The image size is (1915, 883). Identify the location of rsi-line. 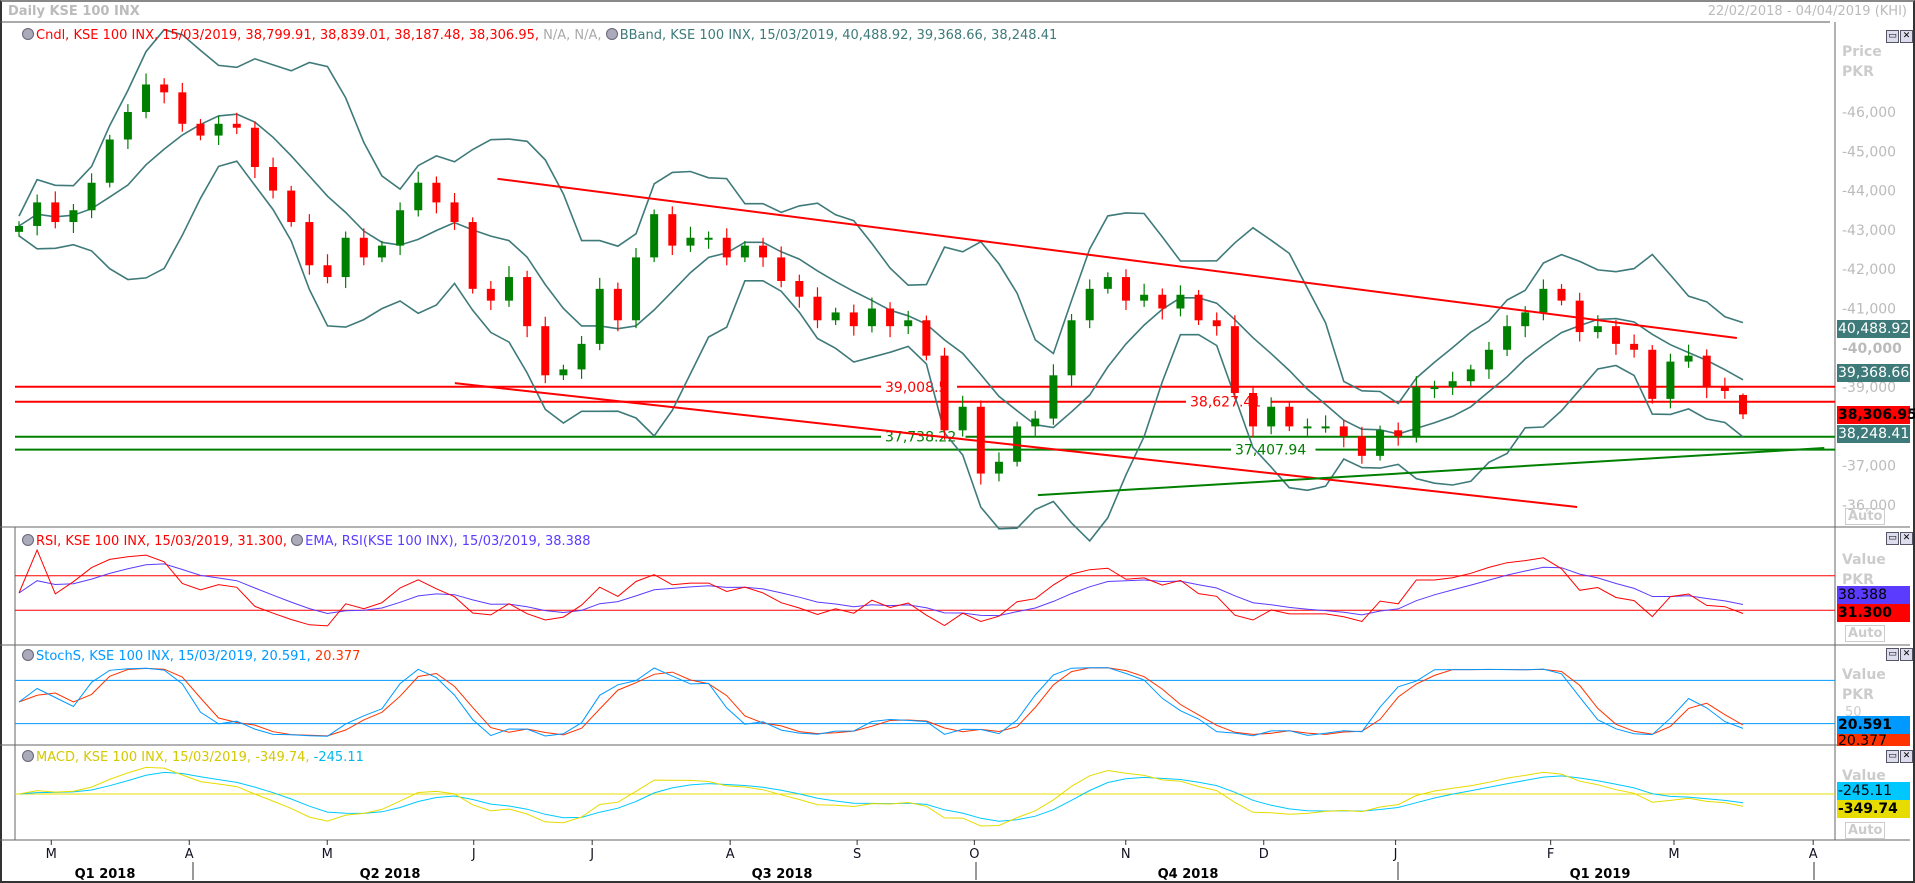
(881, 587).